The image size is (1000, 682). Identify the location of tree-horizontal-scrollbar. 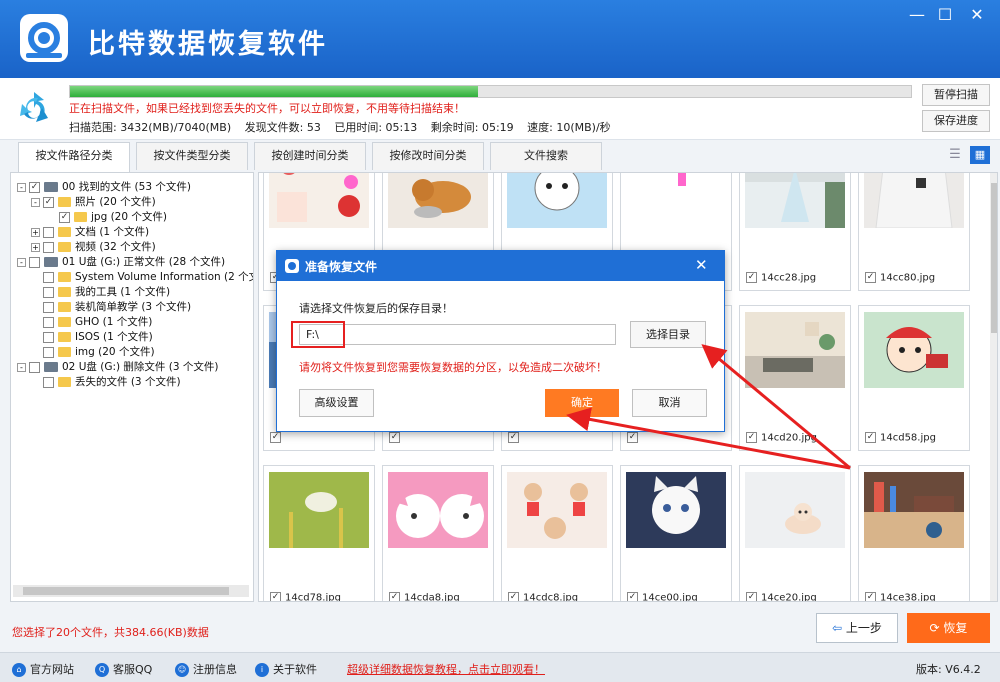
(131, 591).